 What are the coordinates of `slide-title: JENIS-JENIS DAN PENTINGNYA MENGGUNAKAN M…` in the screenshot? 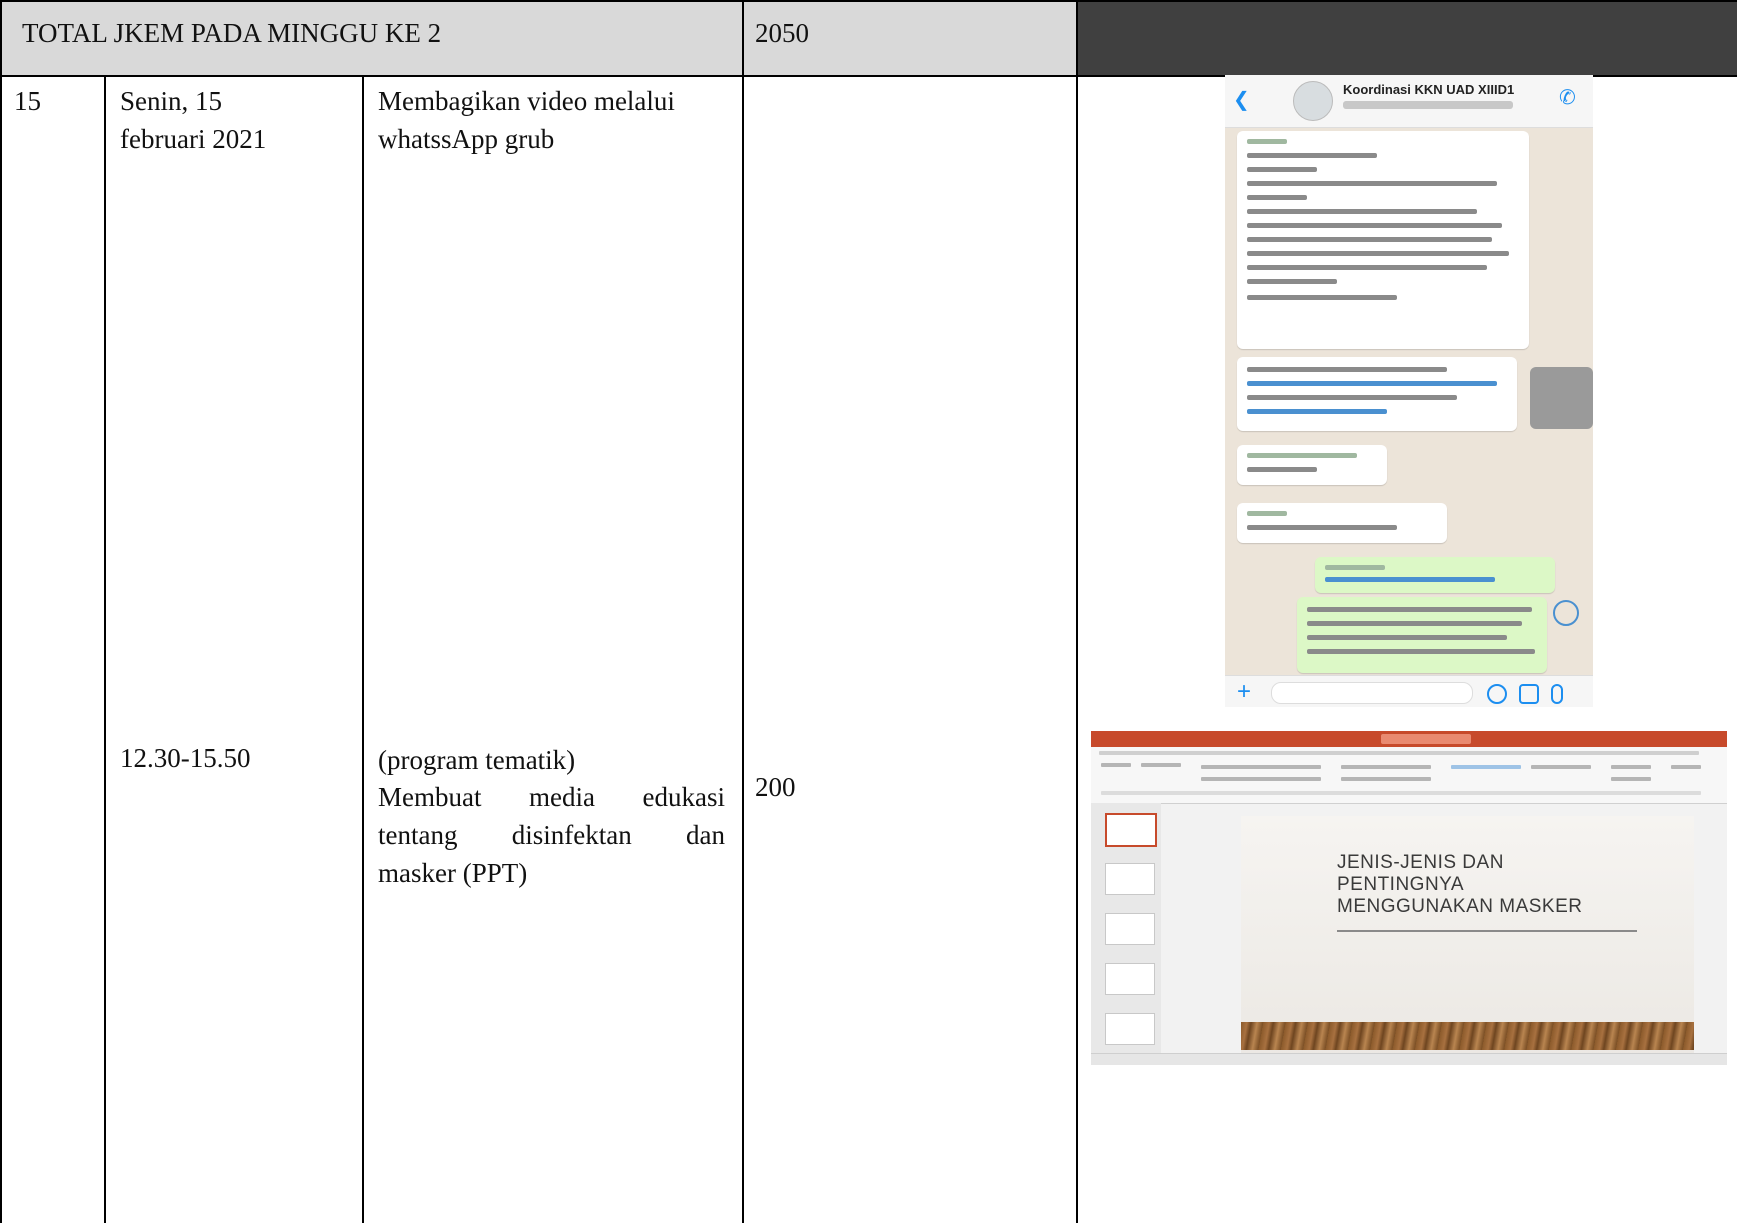 It's located at (1459, 885).